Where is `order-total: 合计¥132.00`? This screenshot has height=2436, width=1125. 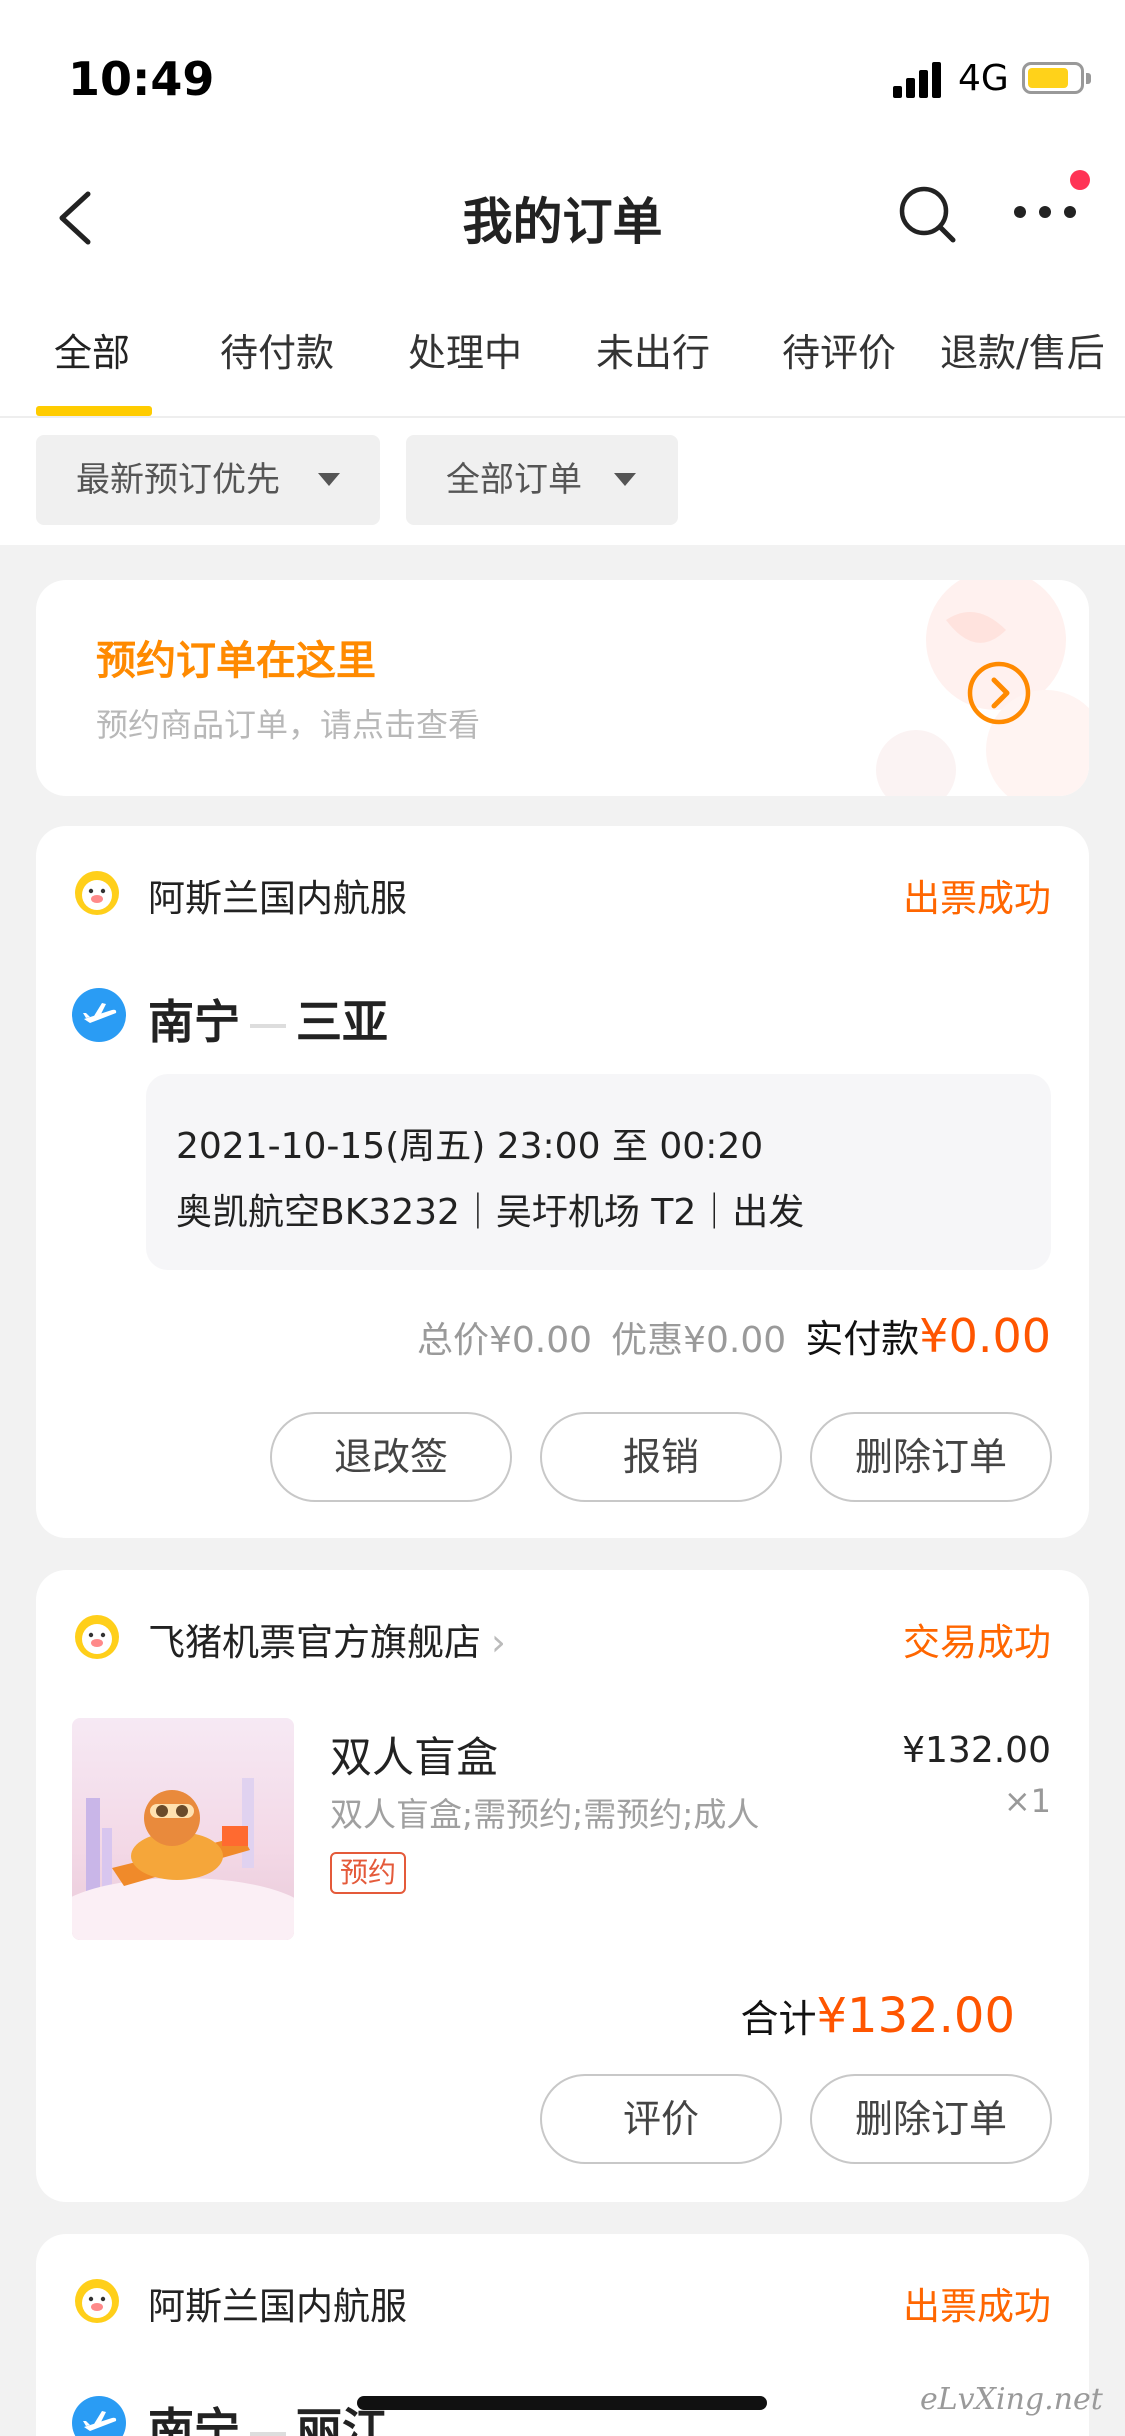 order-total: 合计¥132.00 is located at coordinates (877, 2016).